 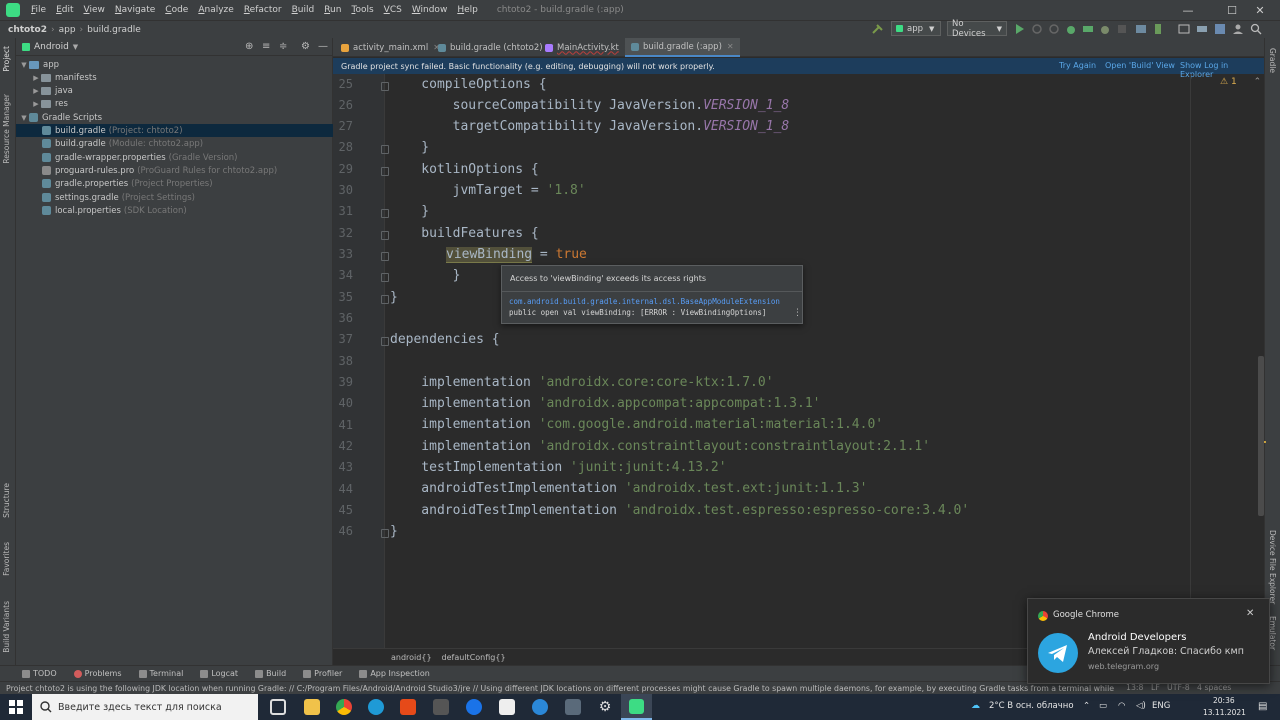 I want to click on app-inspection-tool-tab: App Inspection, so click(x=394, y=673).